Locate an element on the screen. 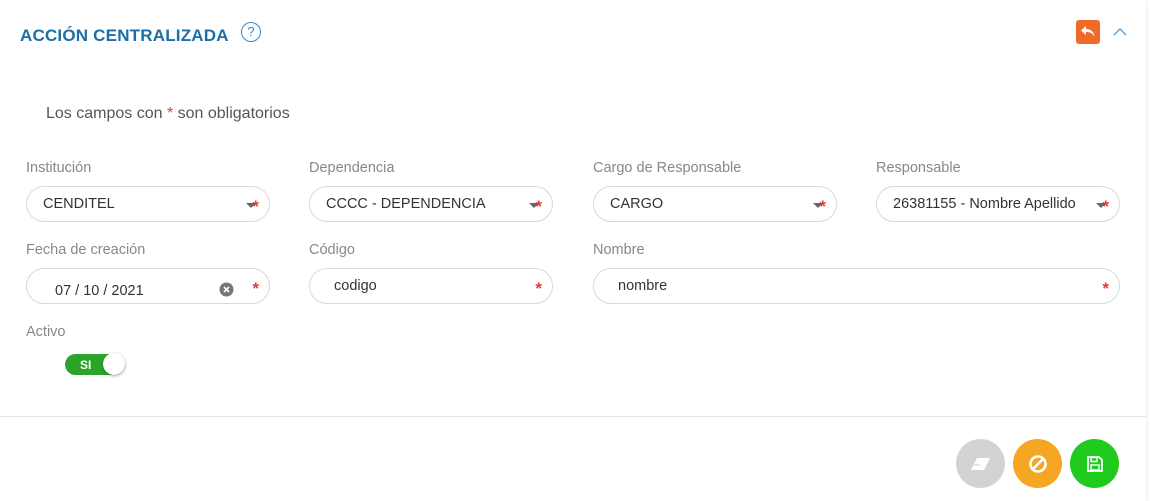 This screenshot has height=501, width=1150. codigo-value: codigo is located at coordinates (355, 286).